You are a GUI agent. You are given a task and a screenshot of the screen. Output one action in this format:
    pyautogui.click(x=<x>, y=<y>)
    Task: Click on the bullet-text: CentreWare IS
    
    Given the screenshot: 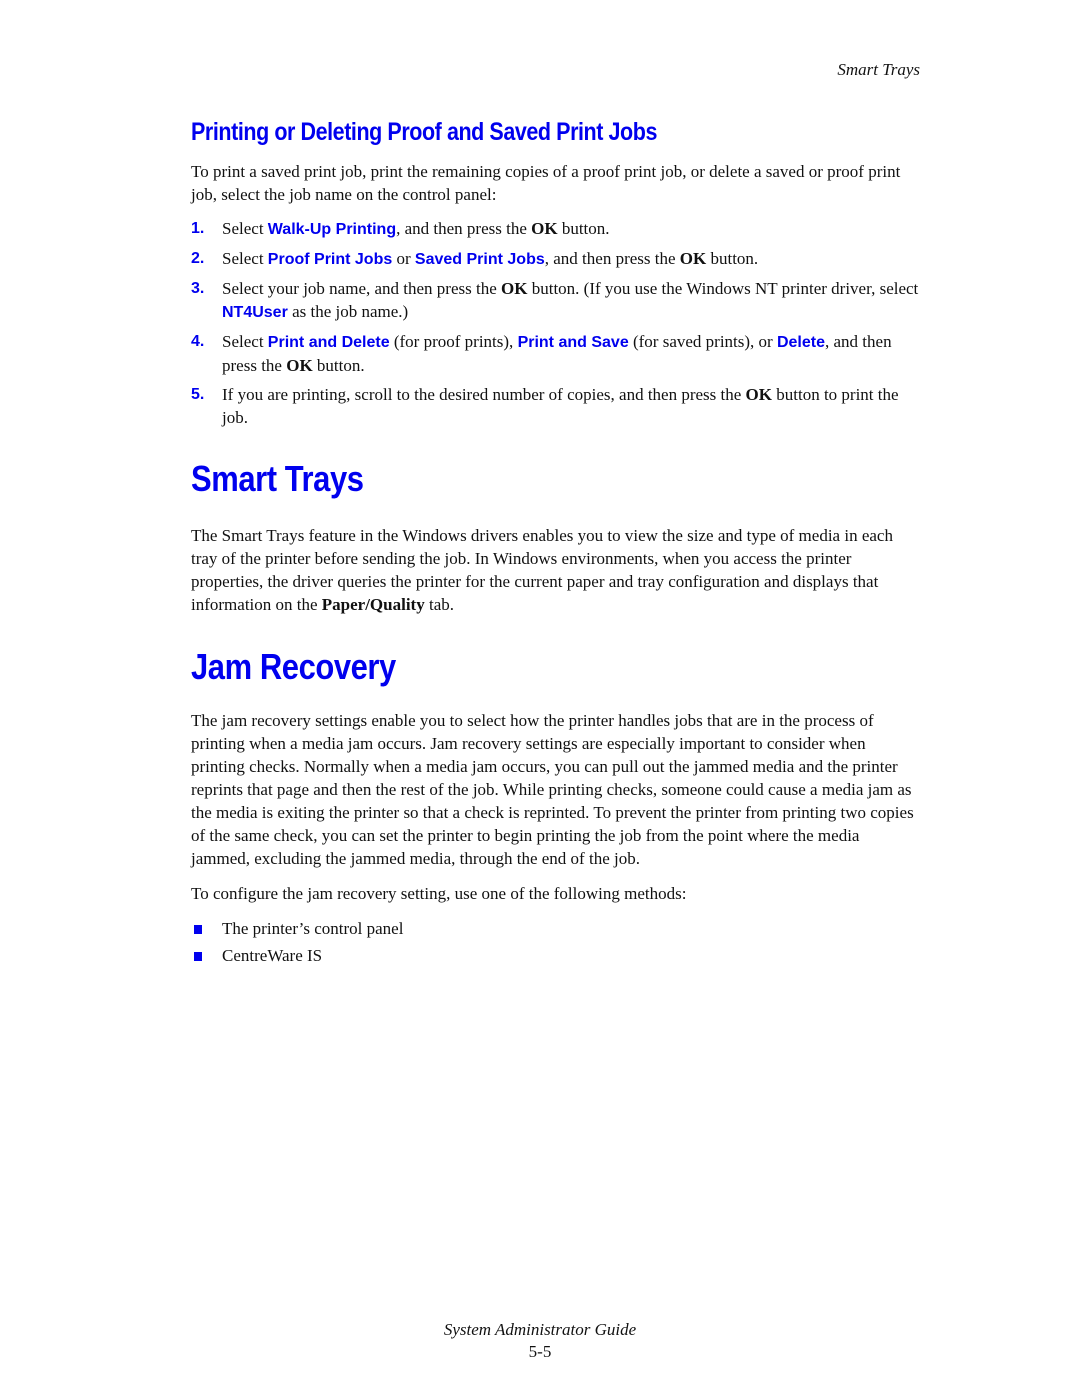 What is the action you would take?
    pyautogui.click(x=272, y=955)
    